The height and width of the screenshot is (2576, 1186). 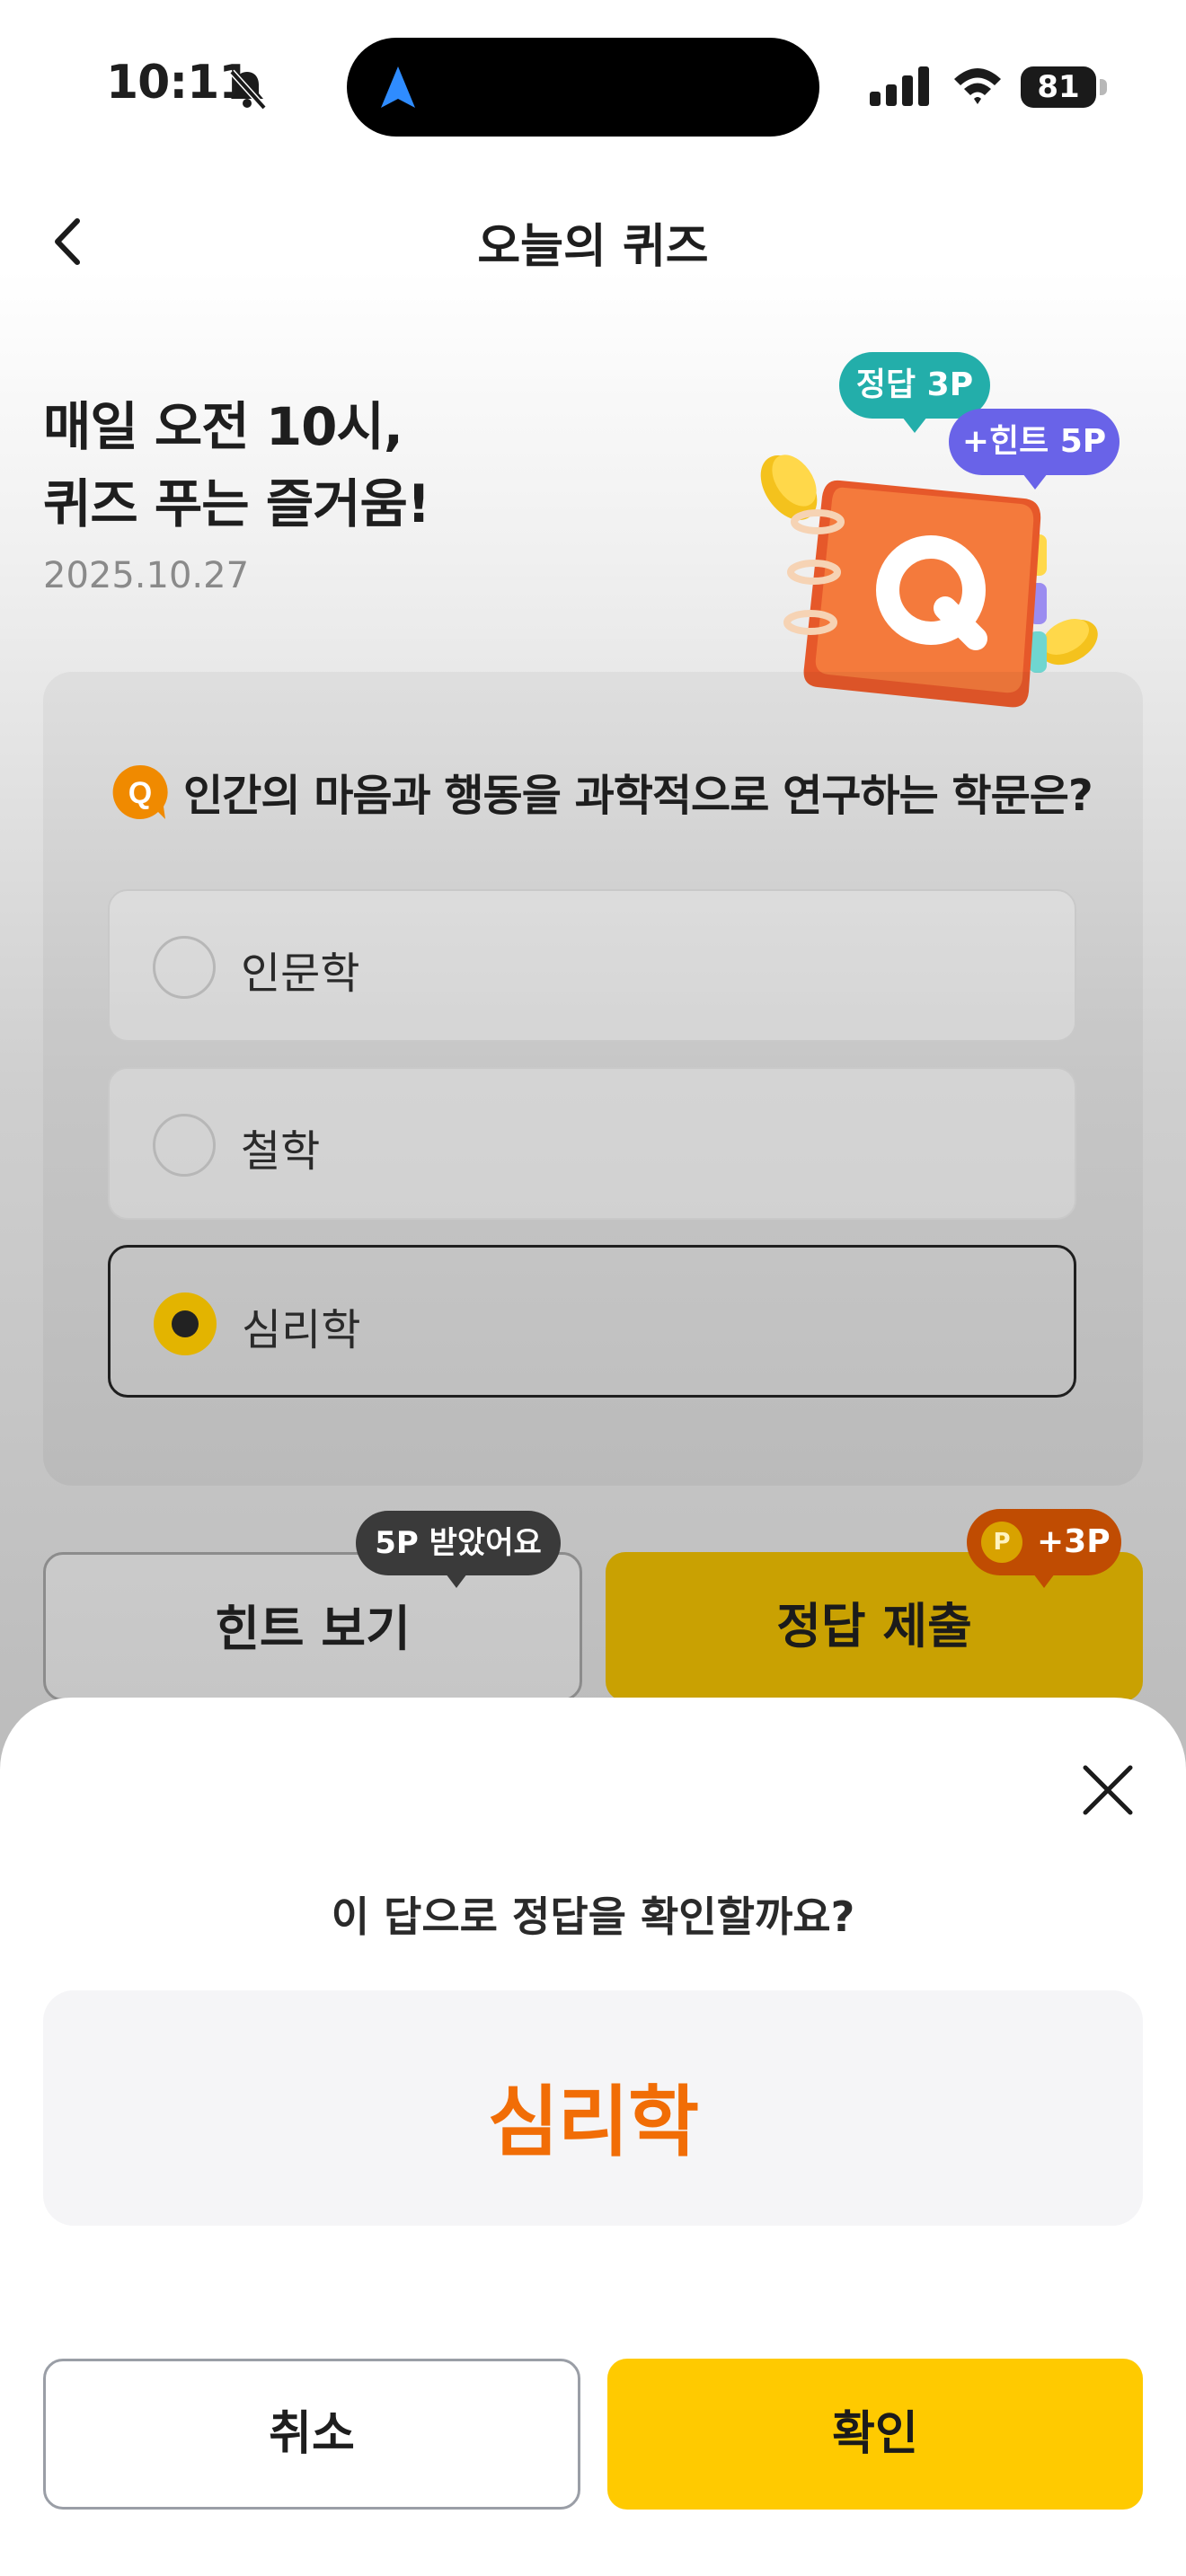 I want to click on option-3: 심리학, so click(x=592, y=1321).